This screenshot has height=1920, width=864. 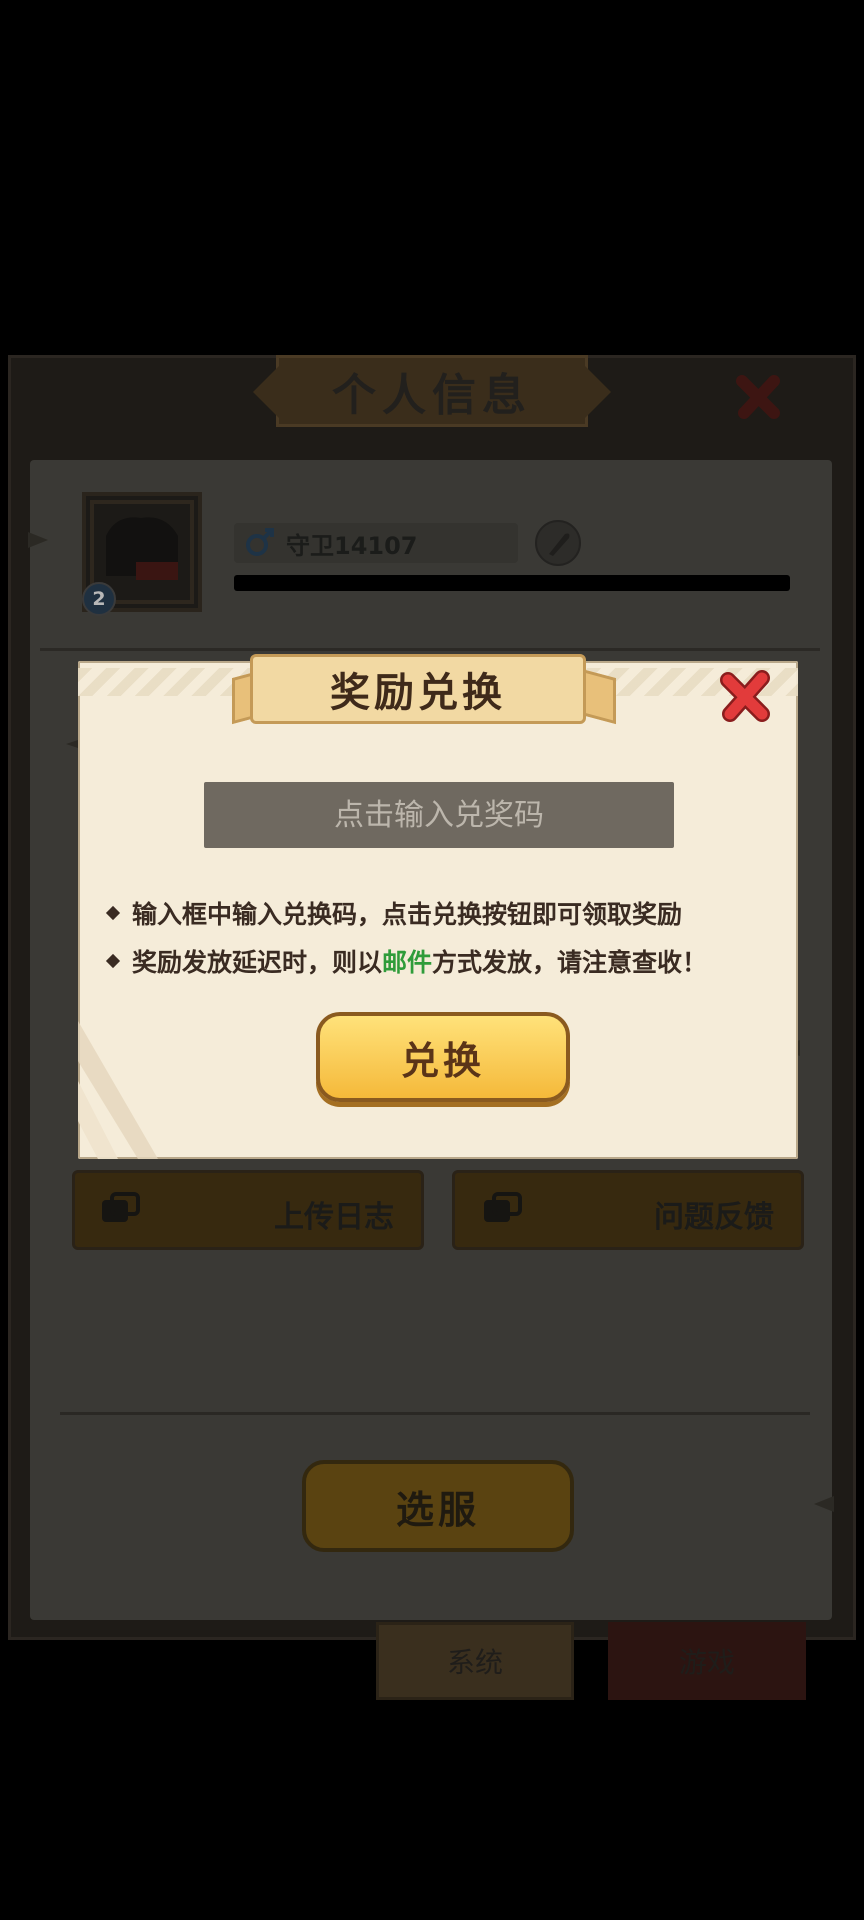 I want to click on tab-game: 游戏, so click(x=707, y=1661).